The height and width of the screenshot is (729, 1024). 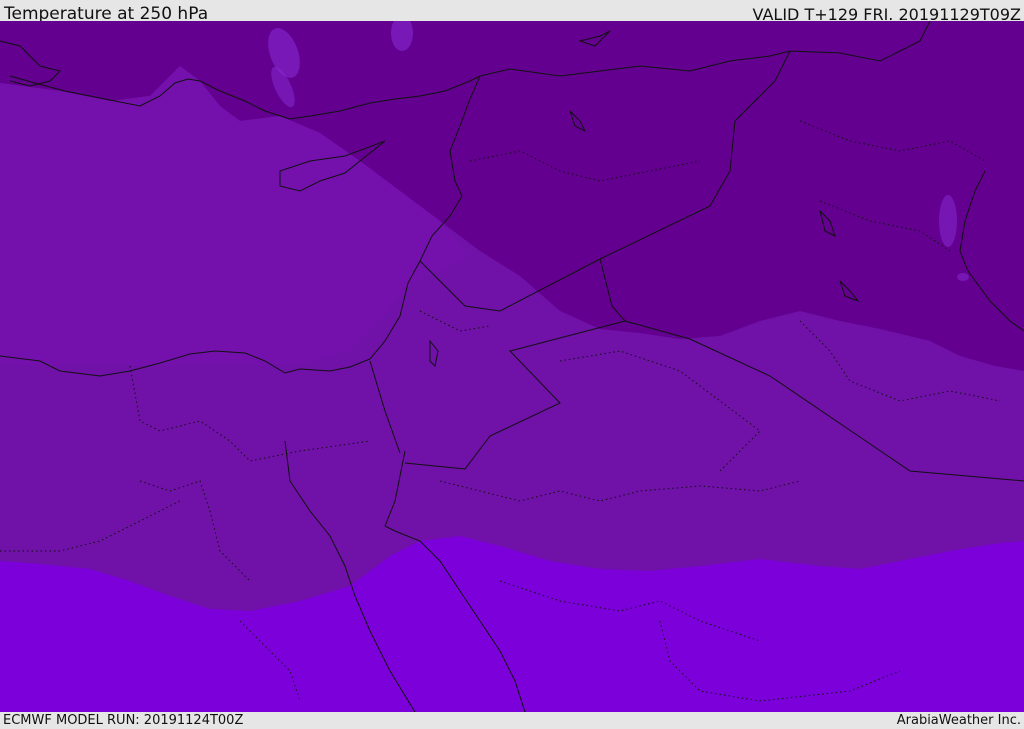 What do you see at coordinates (958, 720) in the screenshot?
I see `credit: ArabiaWeather Inc.` at bounding box center [958, 720].